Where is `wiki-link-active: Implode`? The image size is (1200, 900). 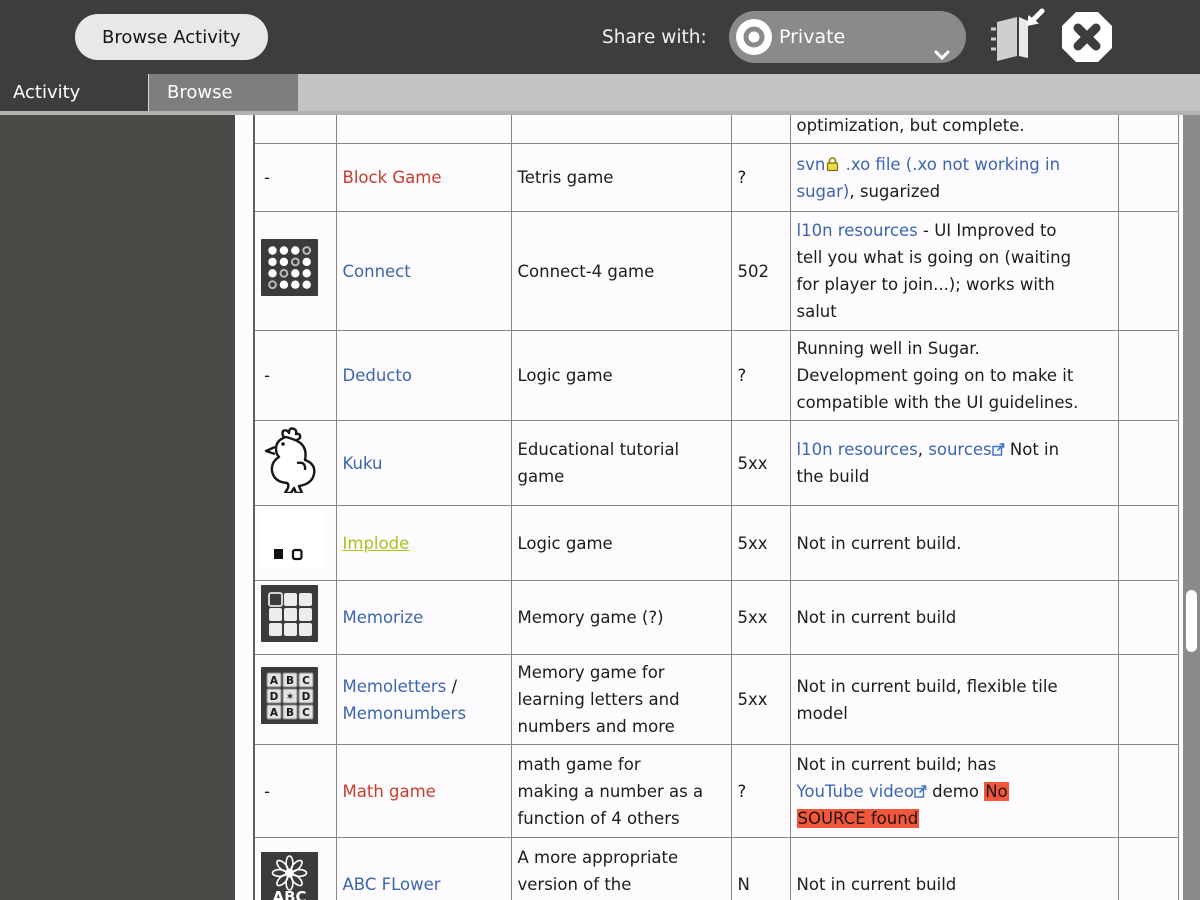 wiki-link-active: Implode is located at coordinates (376, 543).